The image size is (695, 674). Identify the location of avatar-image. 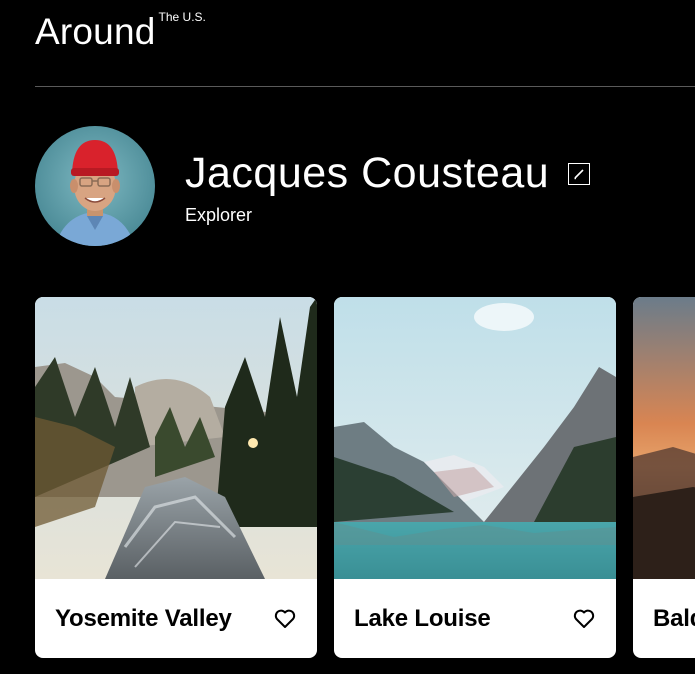
(95, 186).